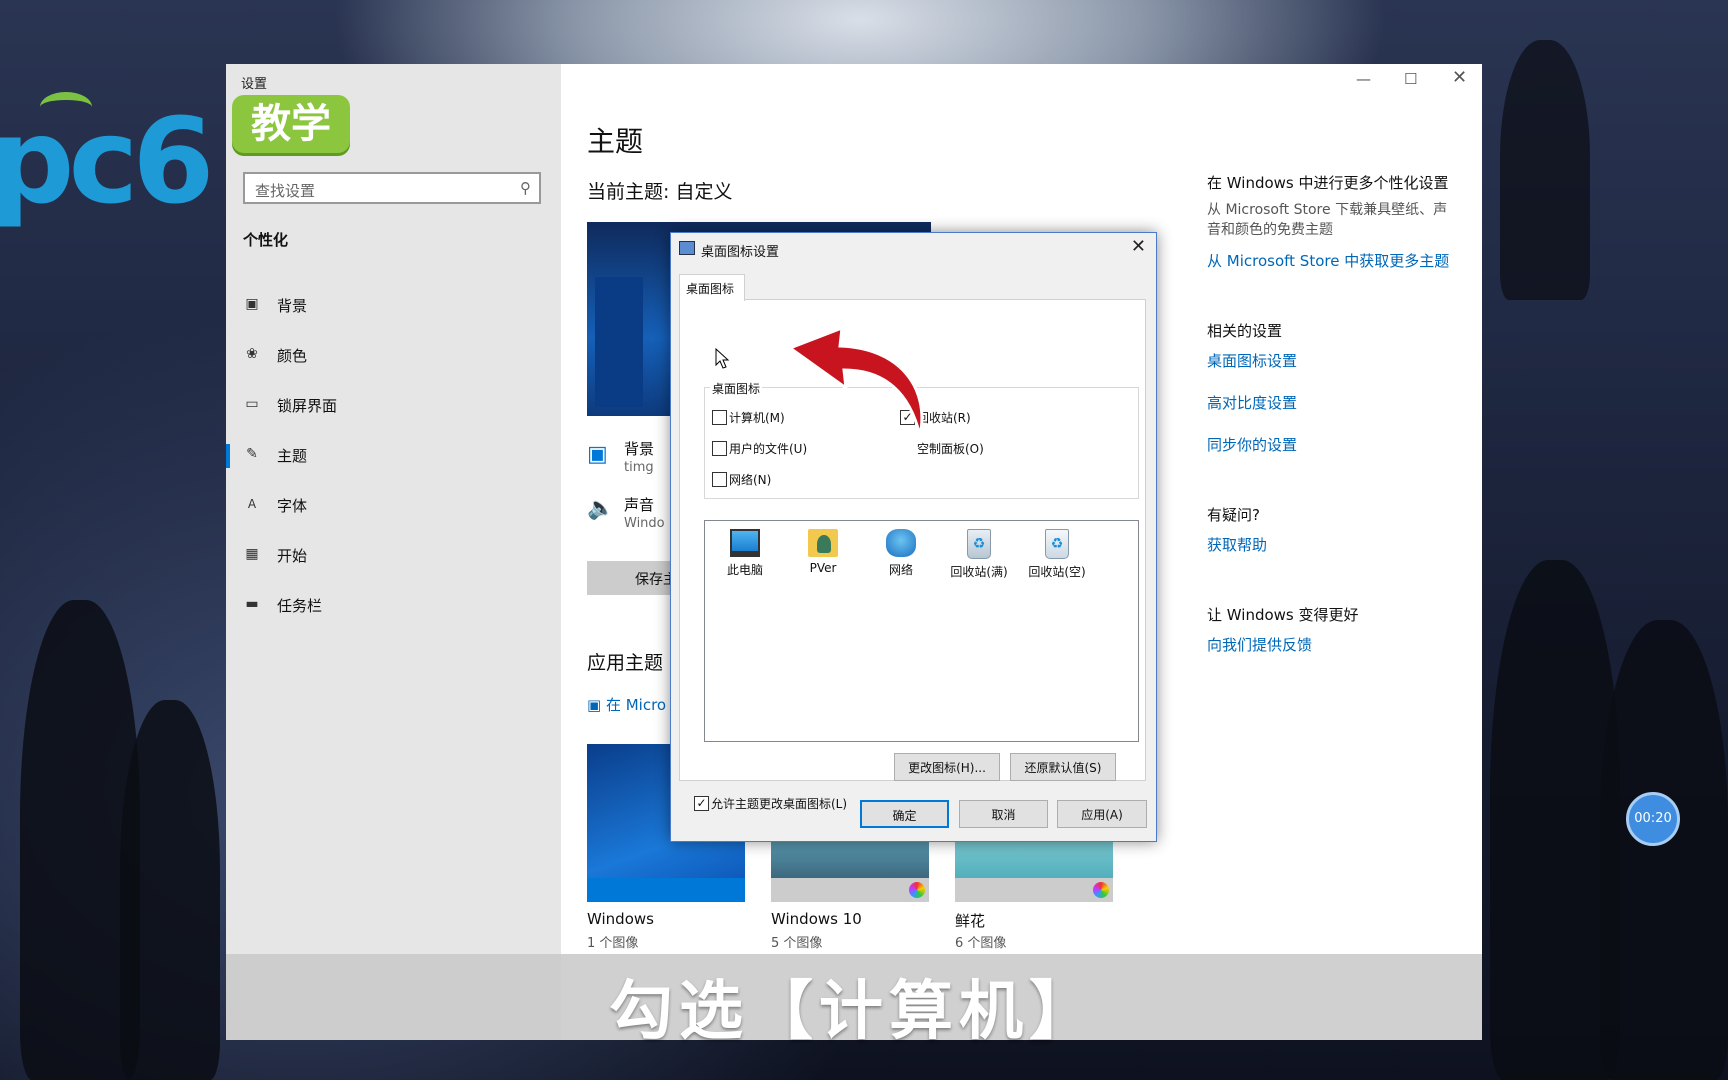 The height and width of the screenshot is (1080, 1728). Describe the element at coordinates (719, 448) in the screenshot. I see `user-files-checkbox` at that location.